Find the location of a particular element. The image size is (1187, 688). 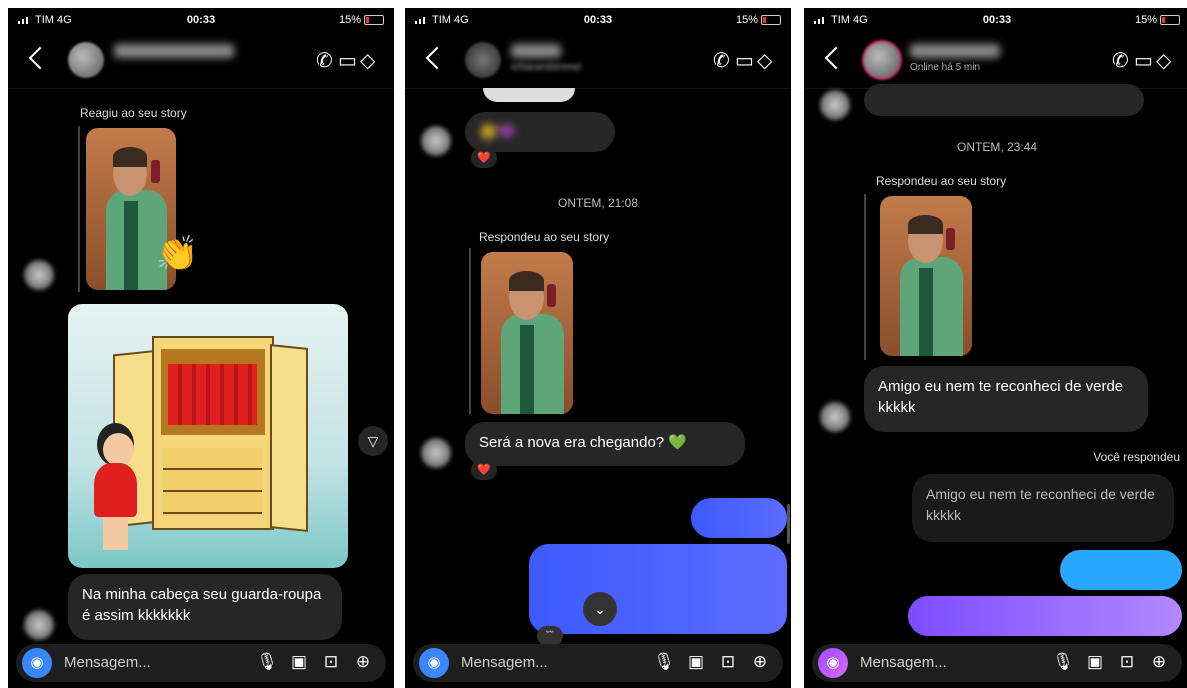

message-bubble: Será a nova era chegando? 💚 is located at coordinates (605, 444).